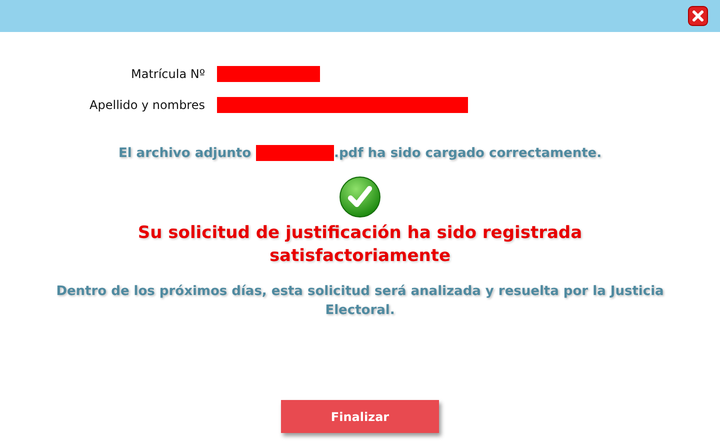 This screenshot has width=720, height=441. I want to click on field-label: Matrícula Nº, so click(167, 74).